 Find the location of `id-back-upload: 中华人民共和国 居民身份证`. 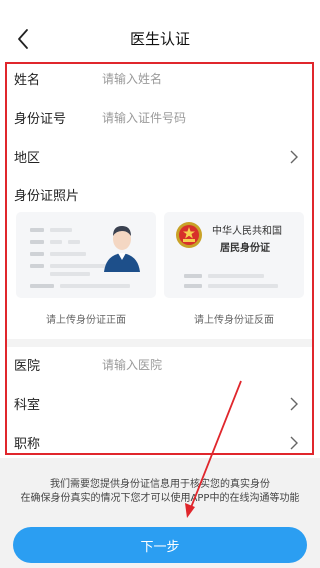

id-back-upload: 中华人民共和国 居民身份证 is located at coordinates (234, 255).